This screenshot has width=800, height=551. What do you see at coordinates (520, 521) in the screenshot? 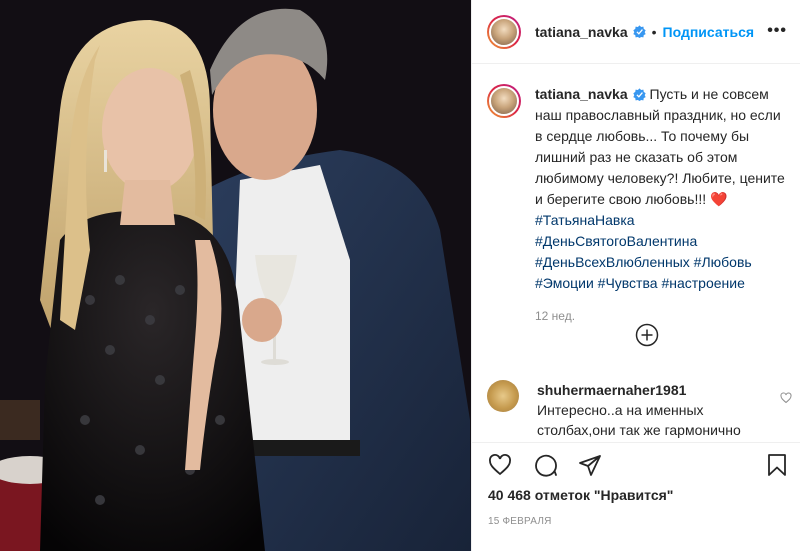
I see `post-date: 15 ФЕВРАЛЯ` at bounding box center [520, 521].